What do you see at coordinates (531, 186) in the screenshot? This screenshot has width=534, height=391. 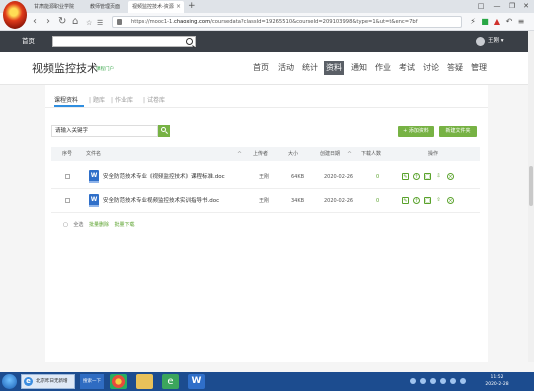 I see `scroll-thumb` at bounding box center [531, 186].